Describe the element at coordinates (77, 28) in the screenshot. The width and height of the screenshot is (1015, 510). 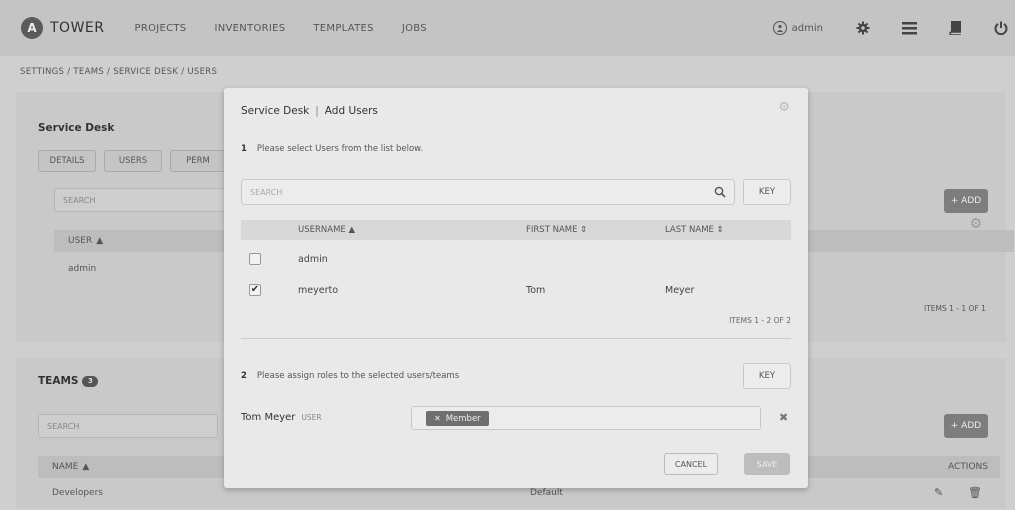
I see `brand-name: TOWER` at that location.